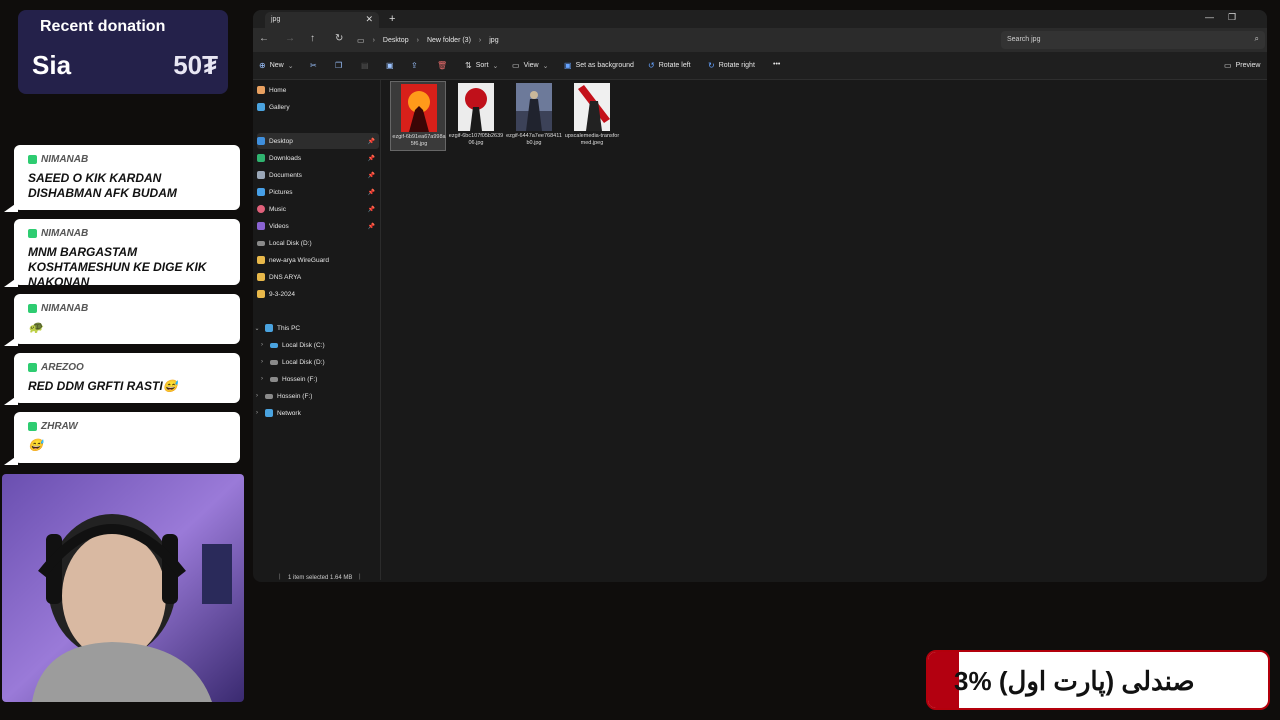  Describe the element at coordinates (318, 226) in the screenshot. I see `sidebar-item-videos: Videos 📌` at that location.